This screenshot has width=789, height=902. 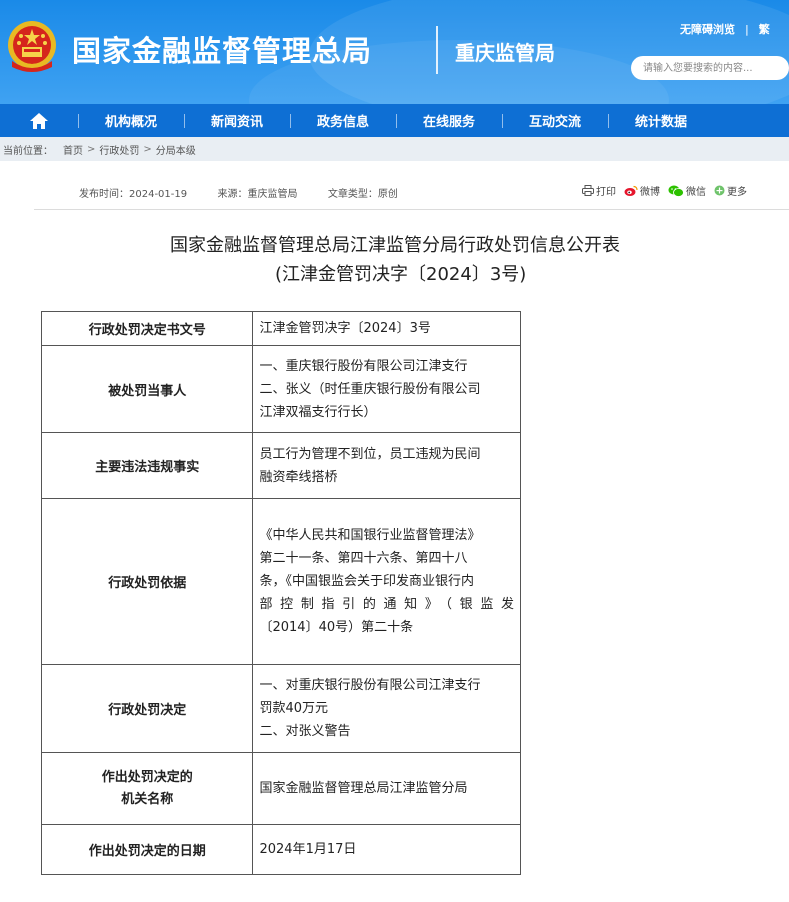 What do you see at coordinates (147, 777) in the screenshot?
I see `key-line: 作出处罚决定的` at bounding box center [147, 777].